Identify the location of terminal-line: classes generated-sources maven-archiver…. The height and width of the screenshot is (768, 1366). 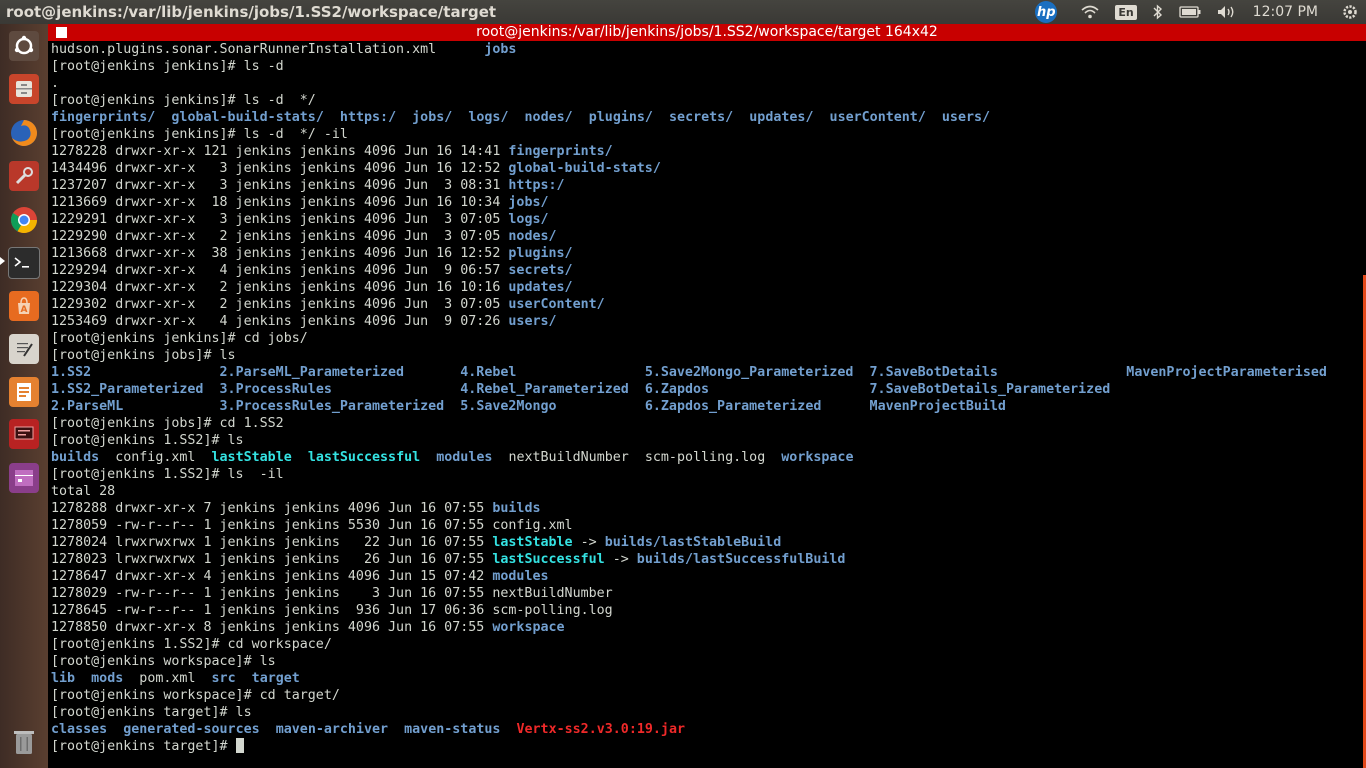
(703, 729).